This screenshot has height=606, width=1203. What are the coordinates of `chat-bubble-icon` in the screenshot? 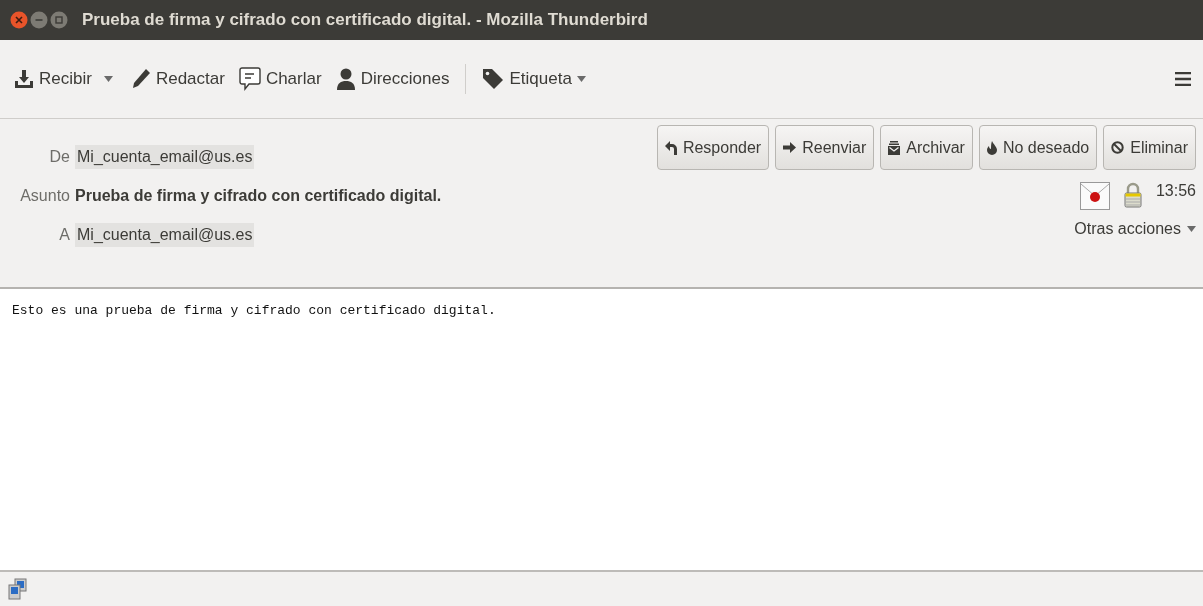 It's located at (249, 79).